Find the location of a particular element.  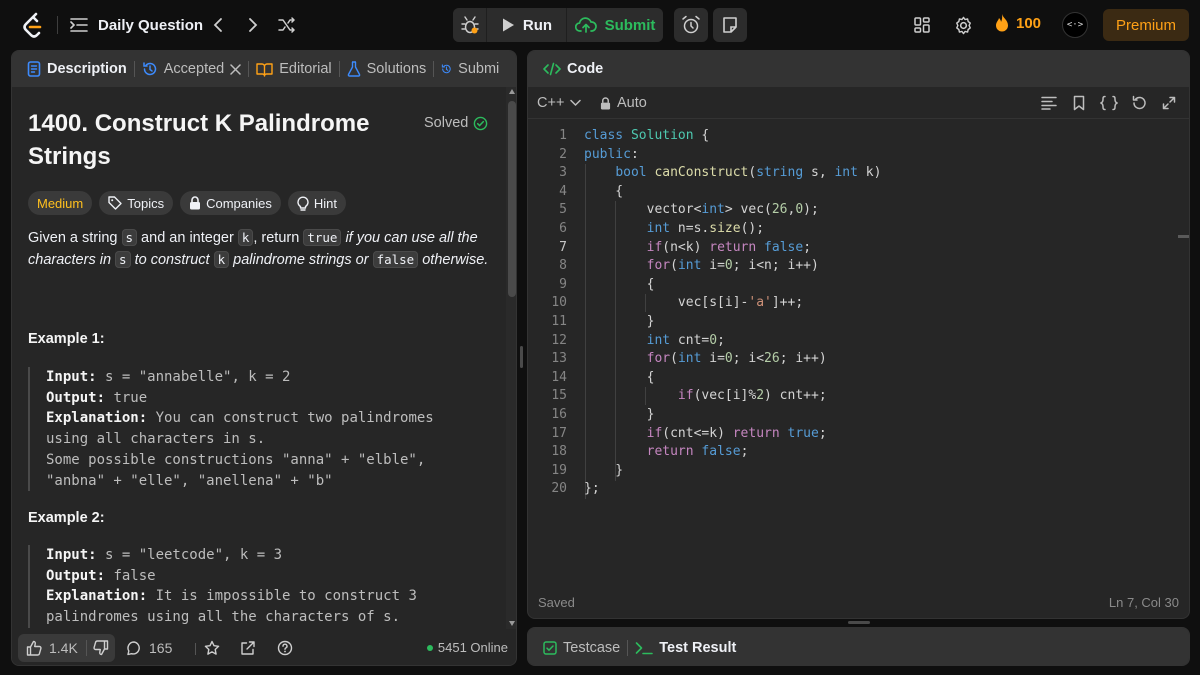

code-line: 12 int cnt=0; is located at coordinates (853, 341).